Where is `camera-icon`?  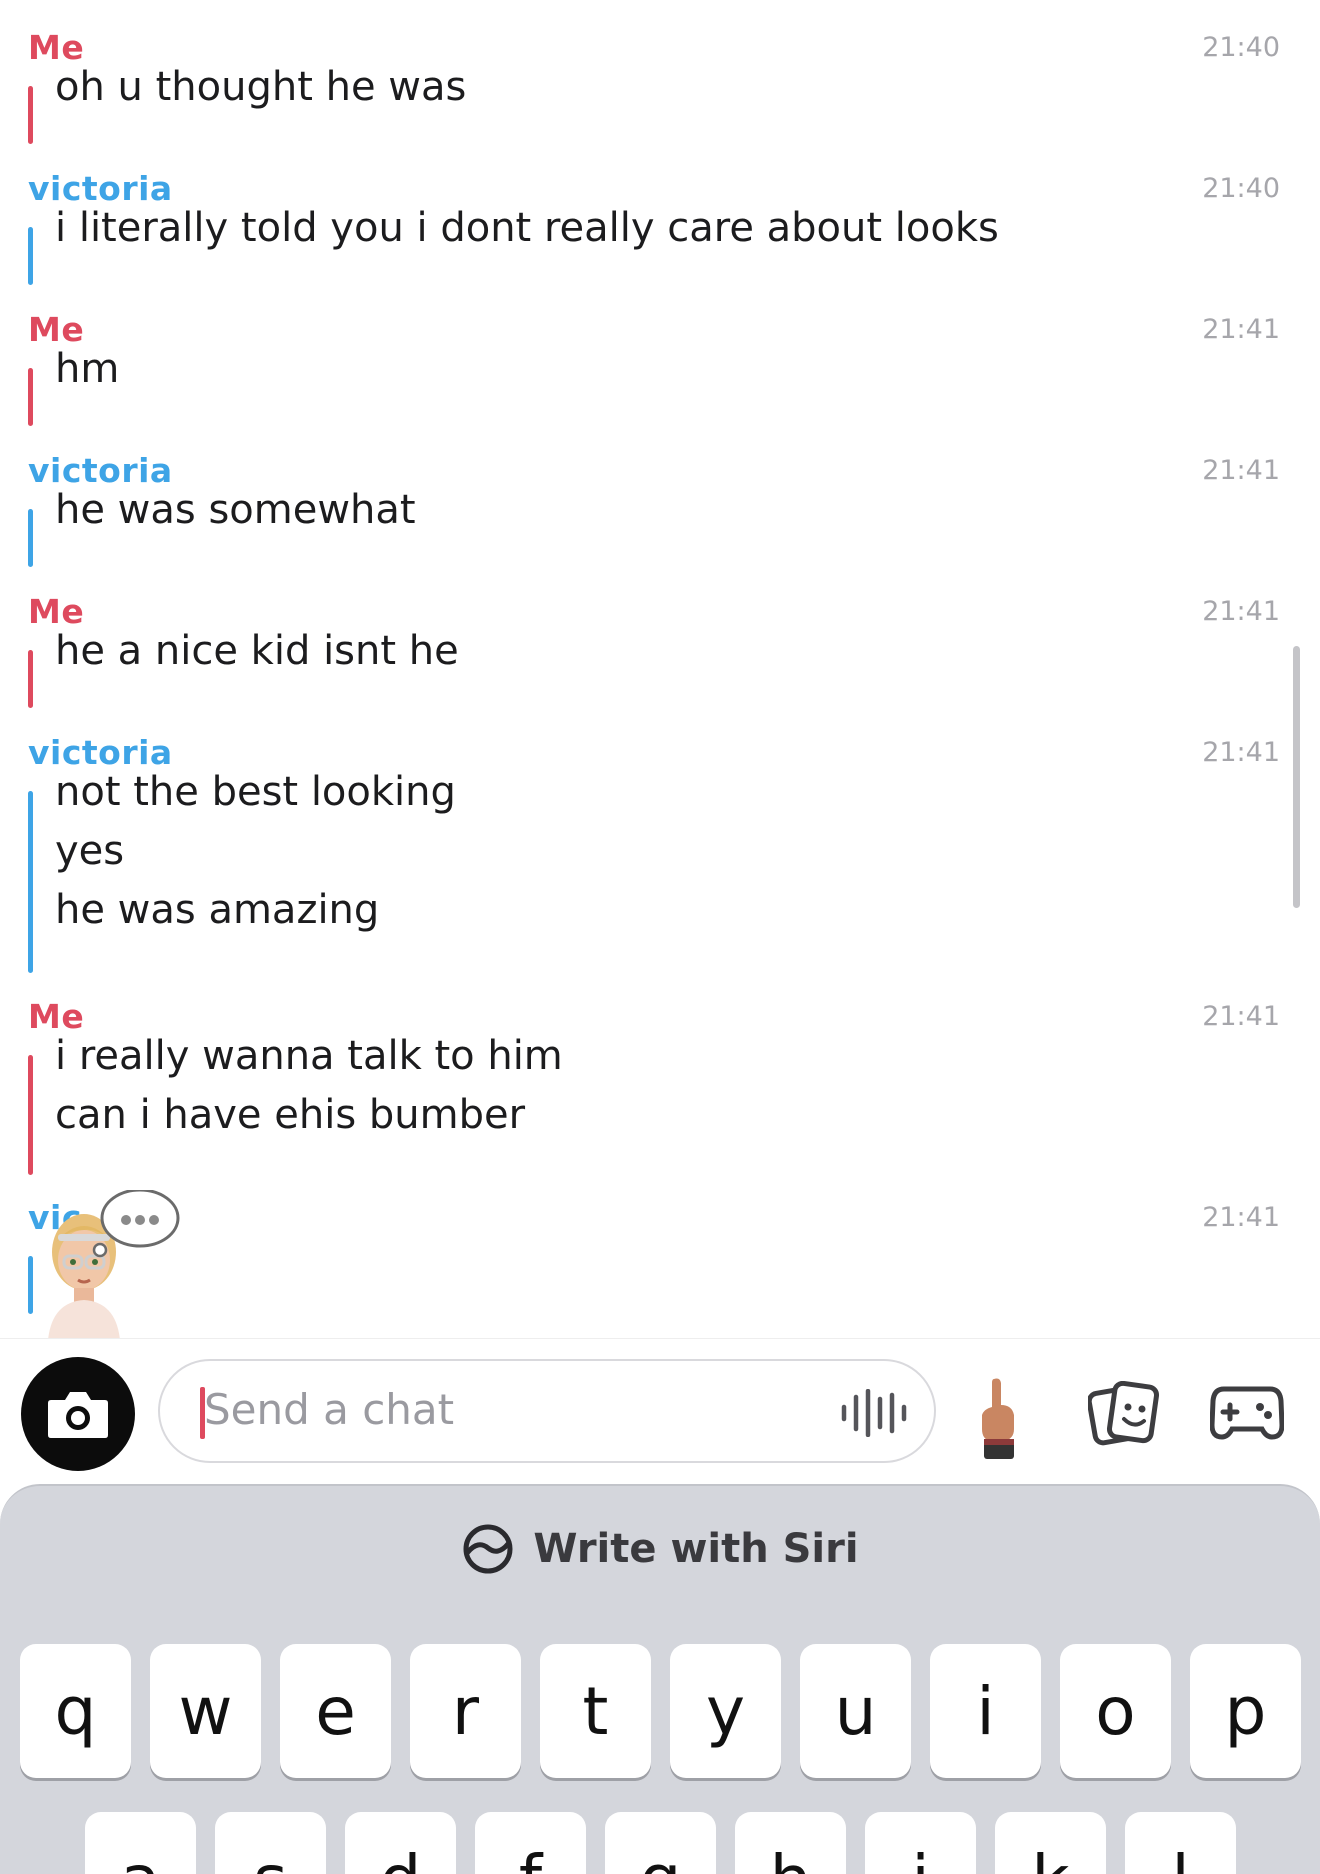 camera-icon is located at coordinates (78, 1415).